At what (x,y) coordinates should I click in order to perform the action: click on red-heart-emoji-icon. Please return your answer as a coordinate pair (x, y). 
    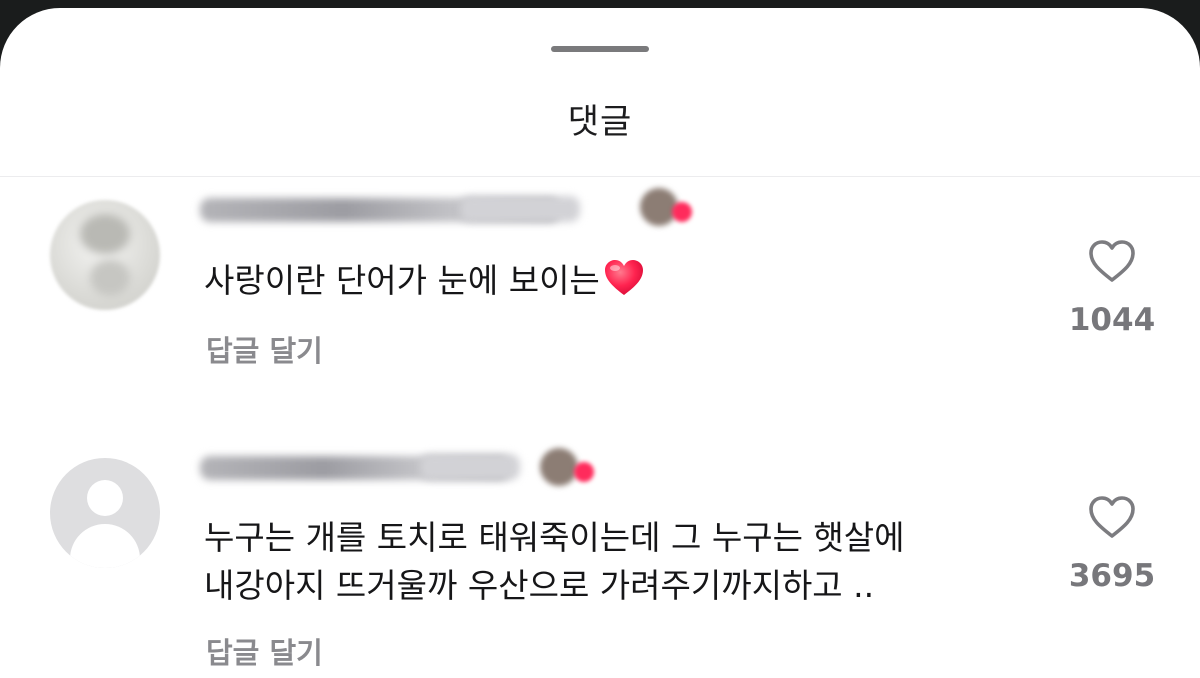
    Looking at the image, I should click on (623, 277).